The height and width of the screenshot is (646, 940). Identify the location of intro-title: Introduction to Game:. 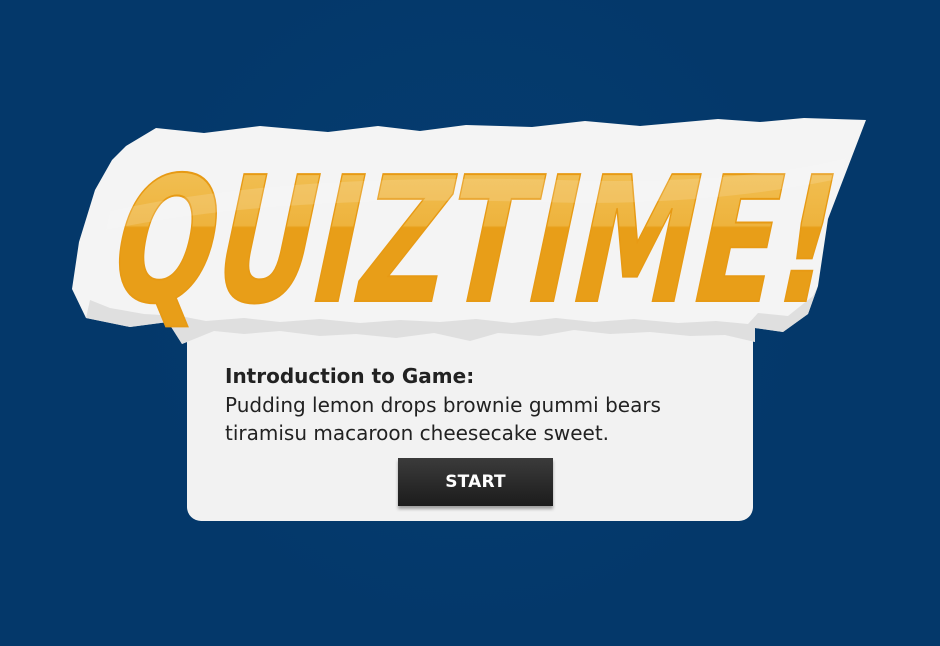
(350, 376).